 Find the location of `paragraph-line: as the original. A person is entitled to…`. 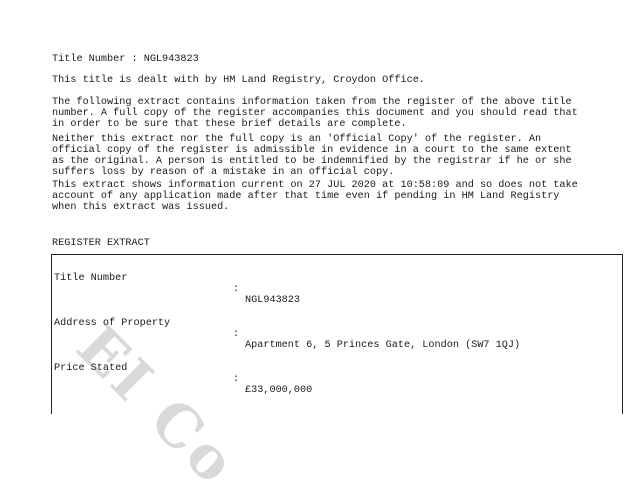

paragraph-line: as the original. A person is entitled to… is located at coordinates (312, 161).